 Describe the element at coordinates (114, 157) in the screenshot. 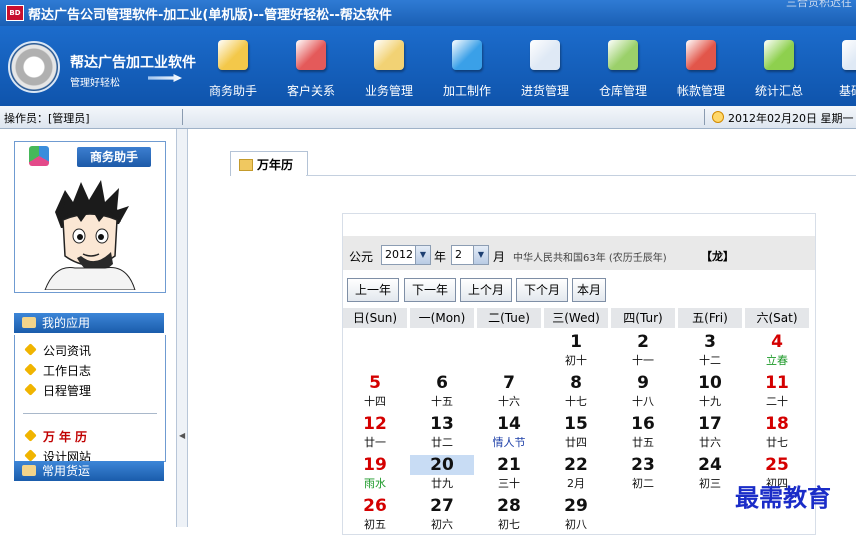

I see `assistant-title: 商务助手` at that location.